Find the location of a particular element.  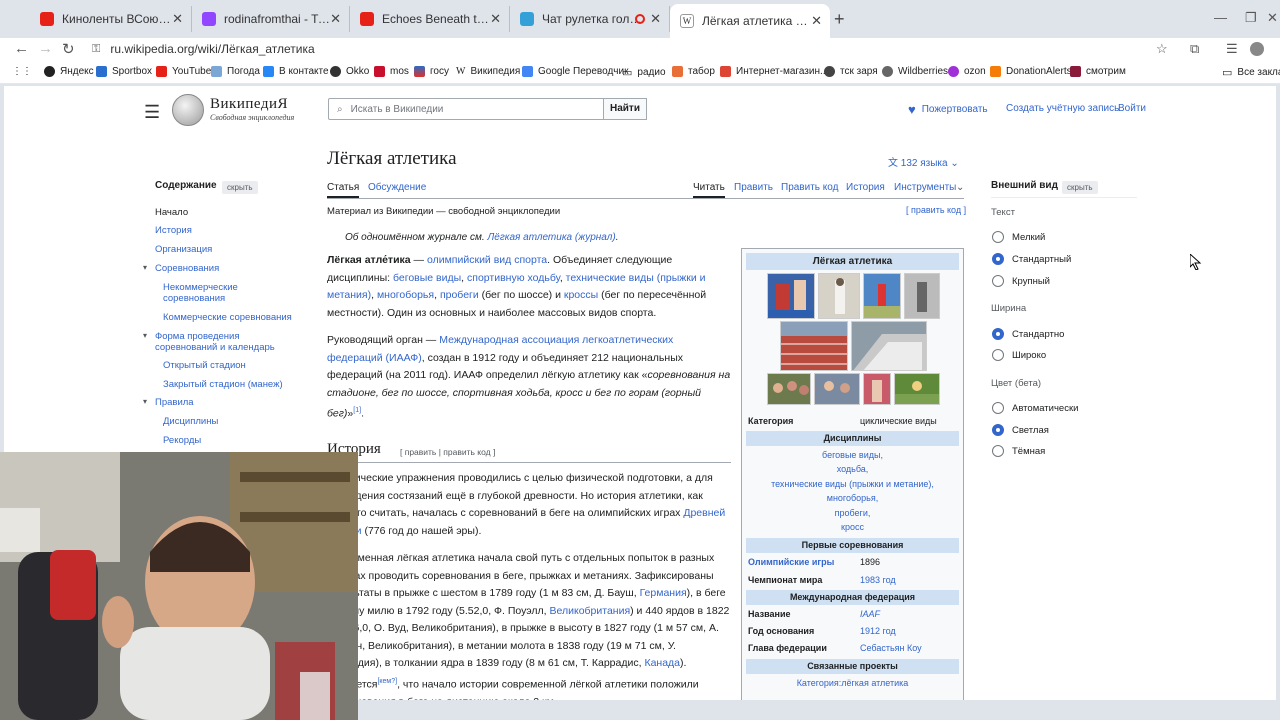

bookmark-weather: Погода is located at coordinates (235, 71).